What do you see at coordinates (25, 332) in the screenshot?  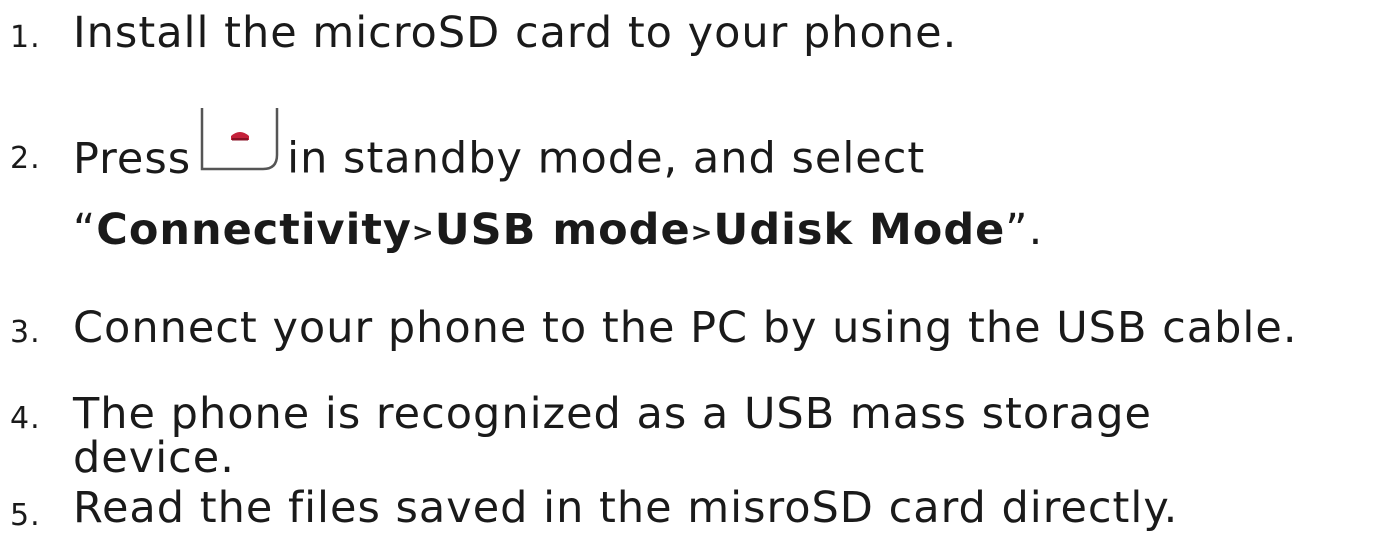 I see `step-number: 3.` at bounding box center [25, 332].